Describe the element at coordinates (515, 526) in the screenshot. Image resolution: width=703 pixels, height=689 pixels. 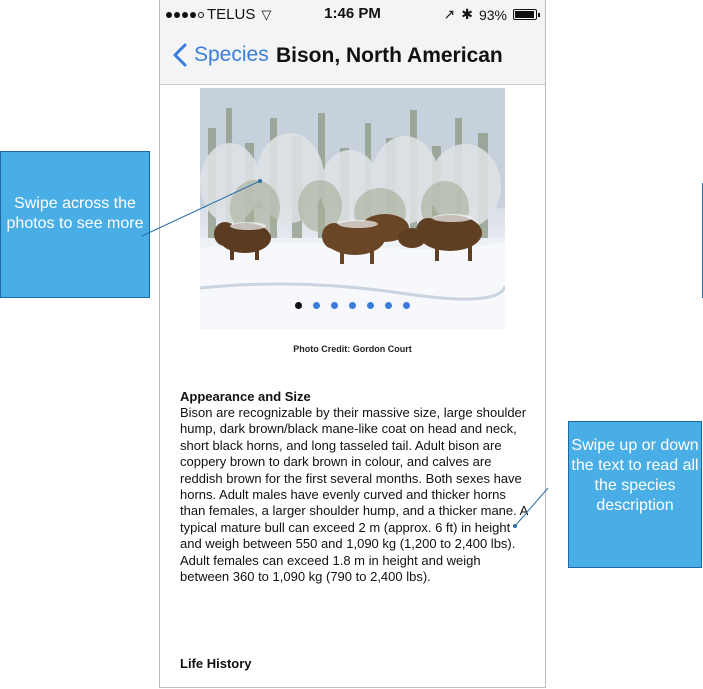
I see `text-pointer-dot` at that location.